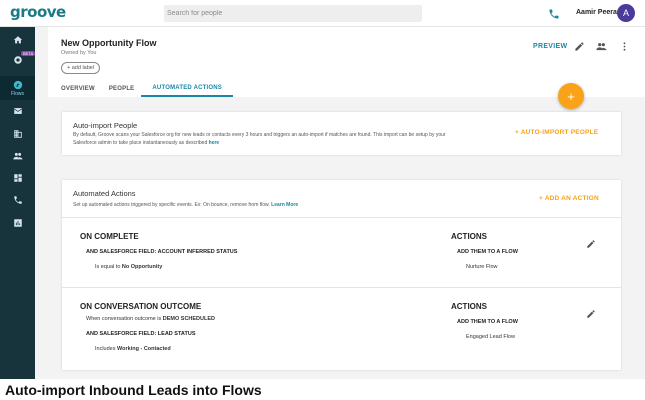 The width and height of the screenshot is (645, 400). Describe the element at coordinates (141, 306) in the screenshot. I see `rule-heading: ON CONVERSATION OUTCOME` at that location.